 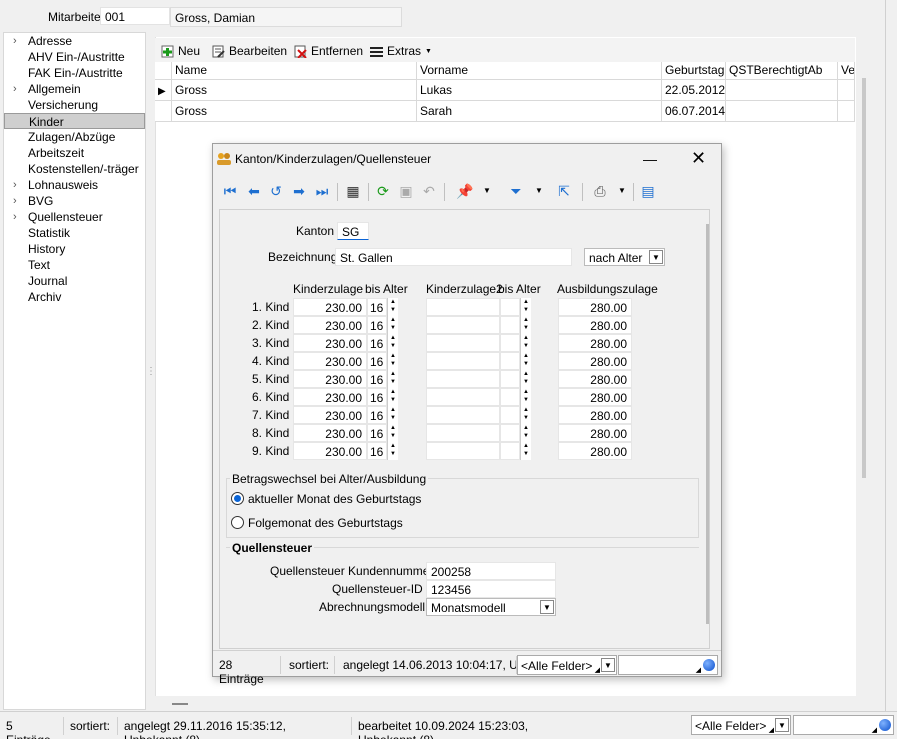 What do you see at coordinates (353, 191) in the screenshot?
I see `table-view-icon: ▦` at bounding box center [353, 191].